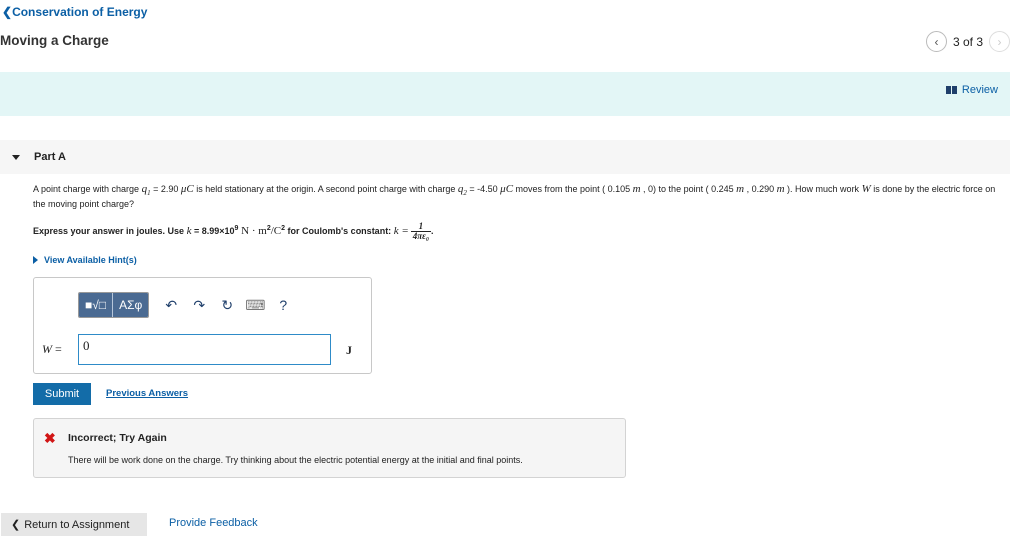 The image size is (1024, 549). Describe the element at coordinates (213, 523) in the screenshot. I see `provide-feedback-link: Provide Feedback` at that location.